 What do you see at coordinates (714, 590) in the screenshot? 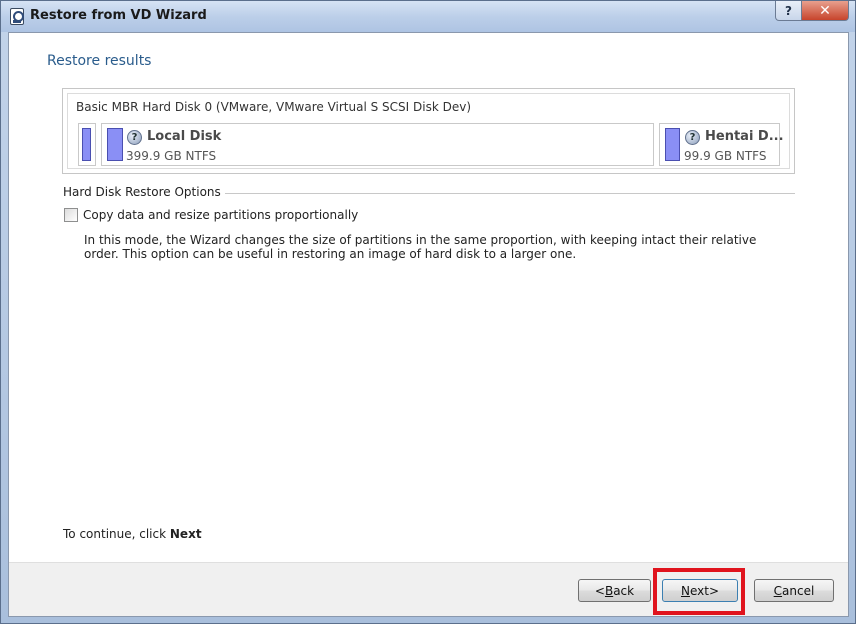
I see `next-arrow: >` at bounding box center [714, 590].